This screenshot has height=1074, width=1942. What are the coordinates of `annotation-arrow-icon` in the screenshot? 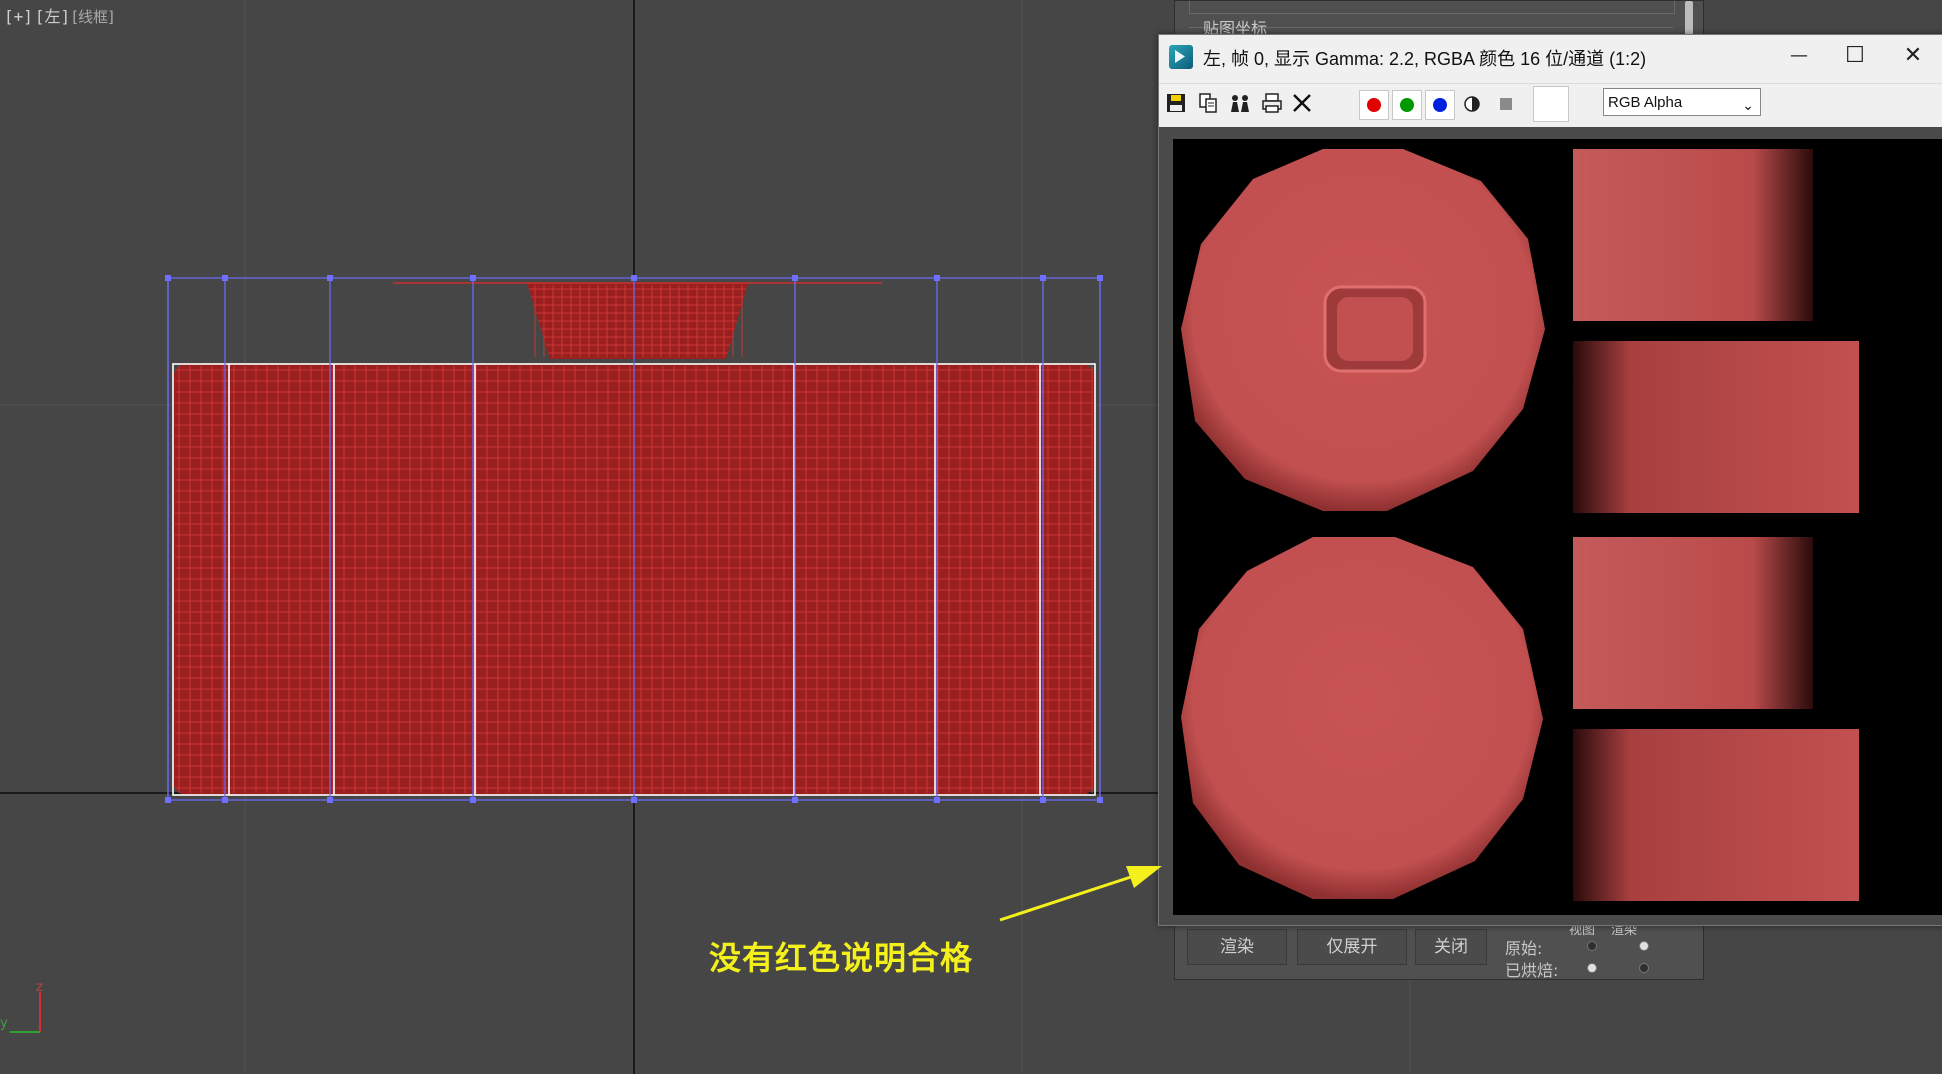 It's located at (1080, 894).